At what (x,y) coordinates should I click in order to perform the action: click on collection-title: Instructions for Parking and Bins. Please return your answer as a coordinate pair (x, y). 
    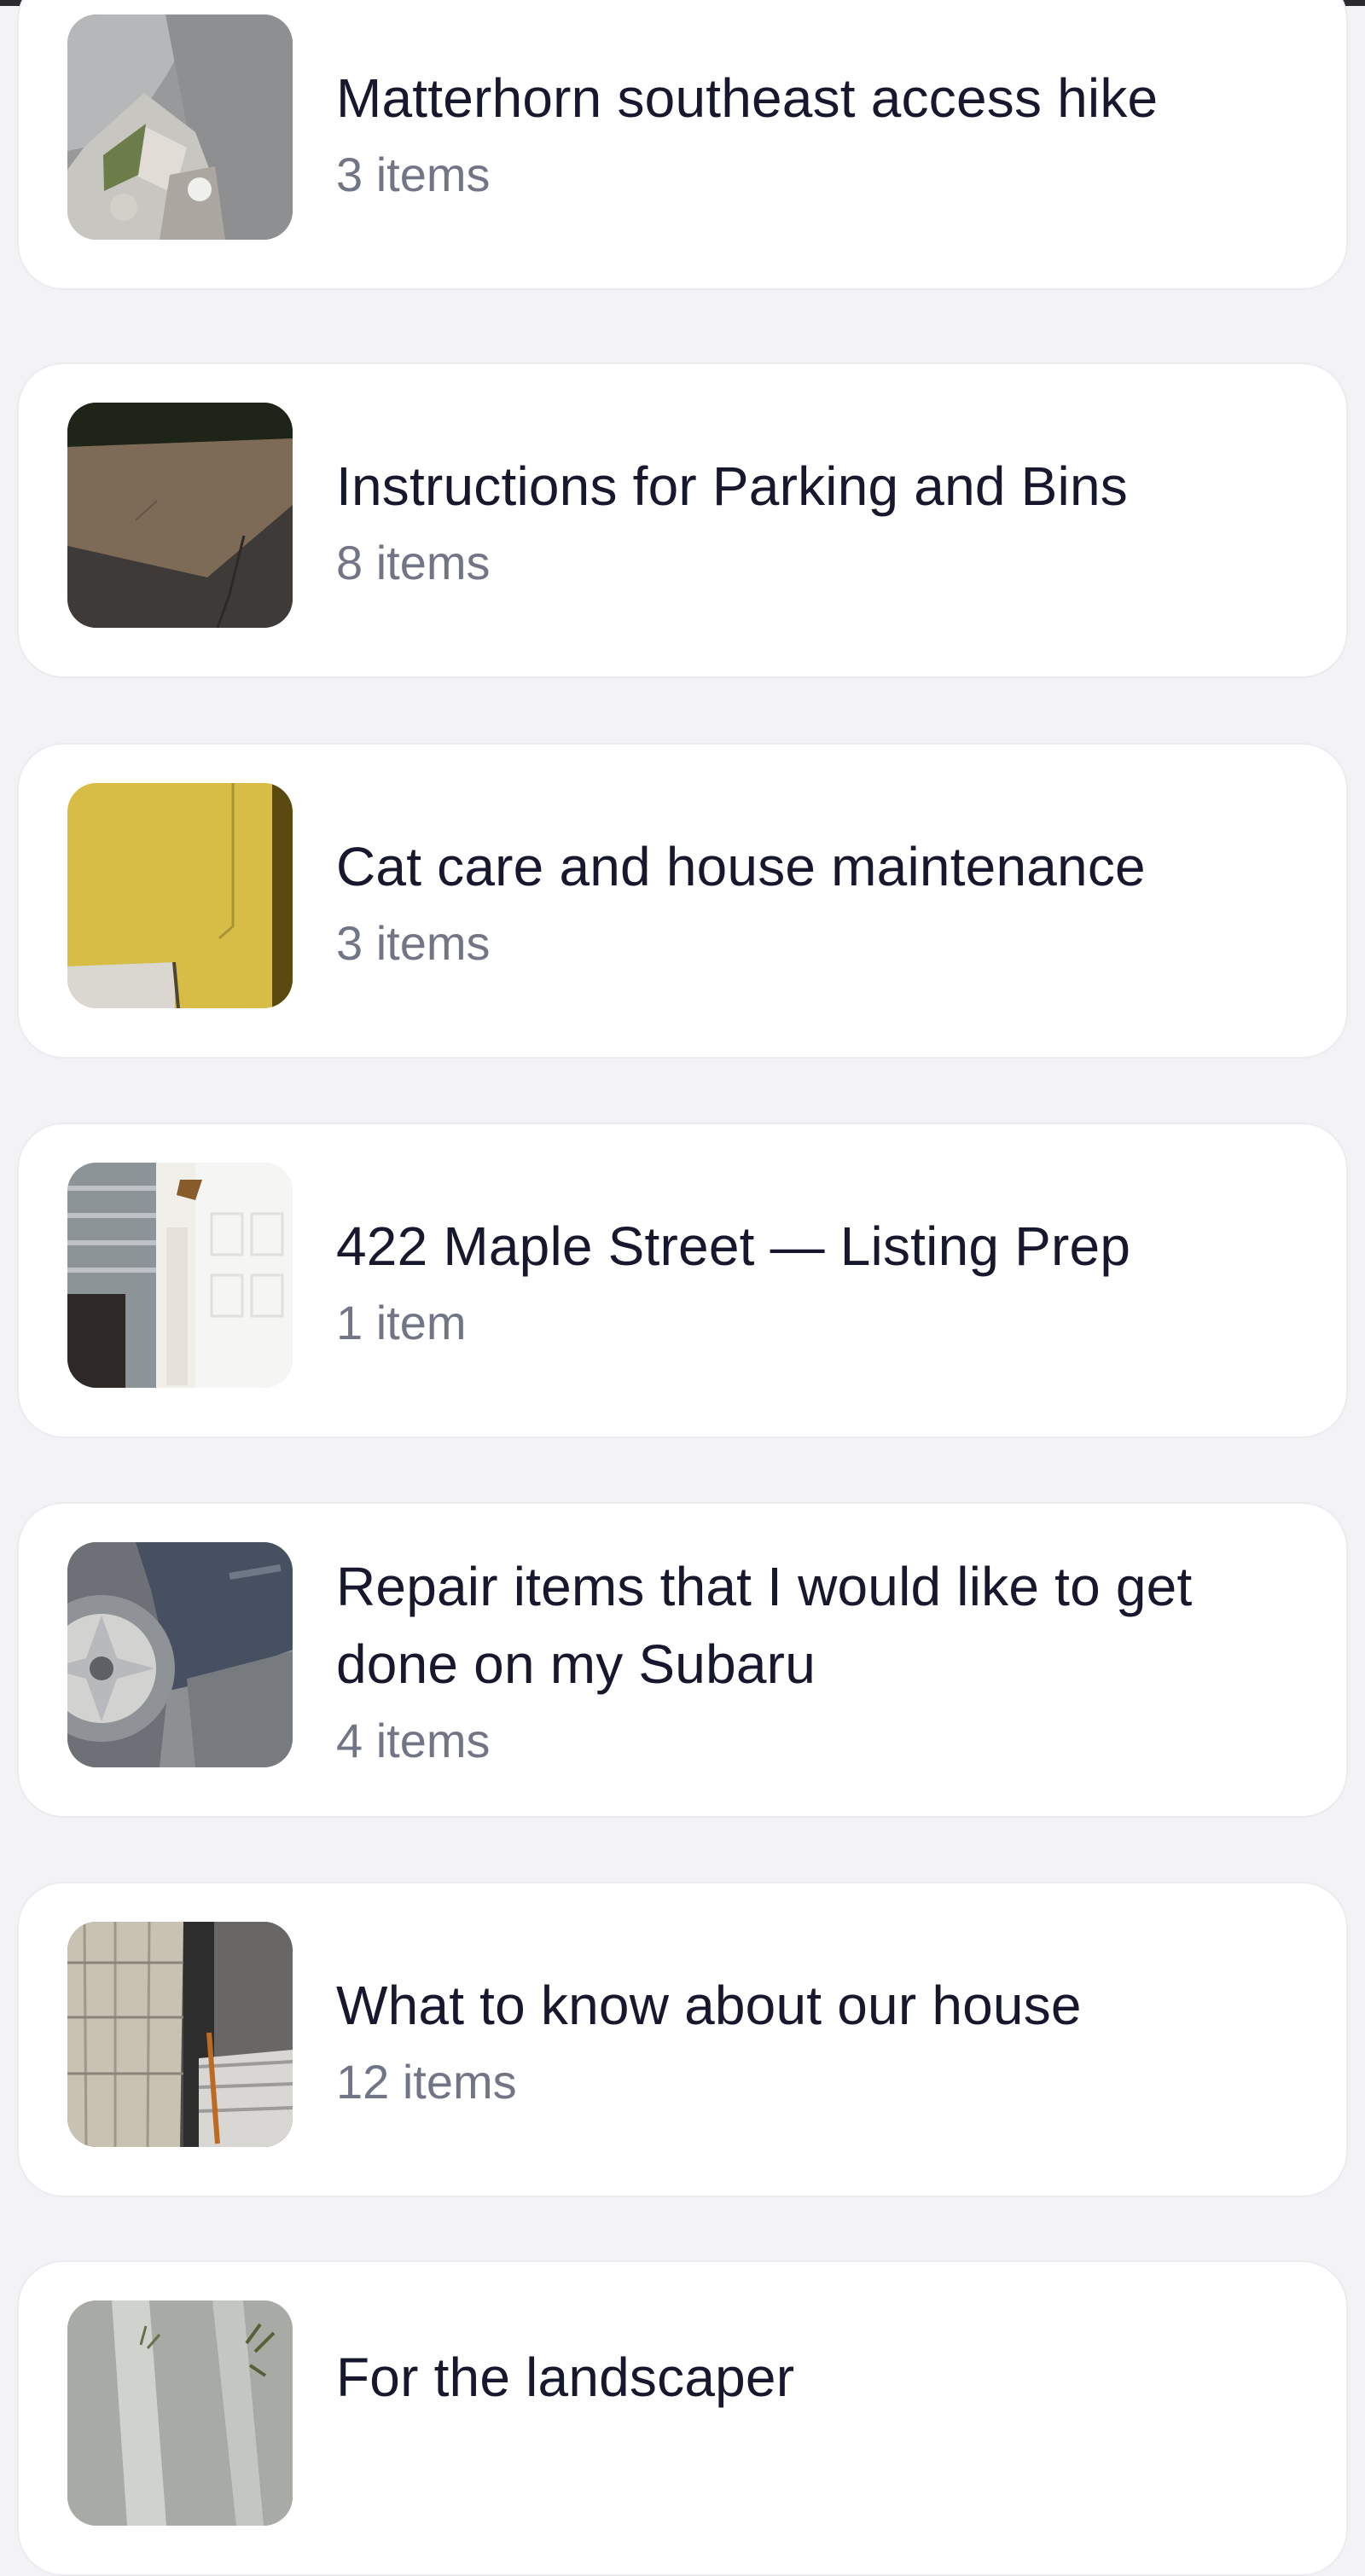
    Looking at the image, I should click on (732, 486).